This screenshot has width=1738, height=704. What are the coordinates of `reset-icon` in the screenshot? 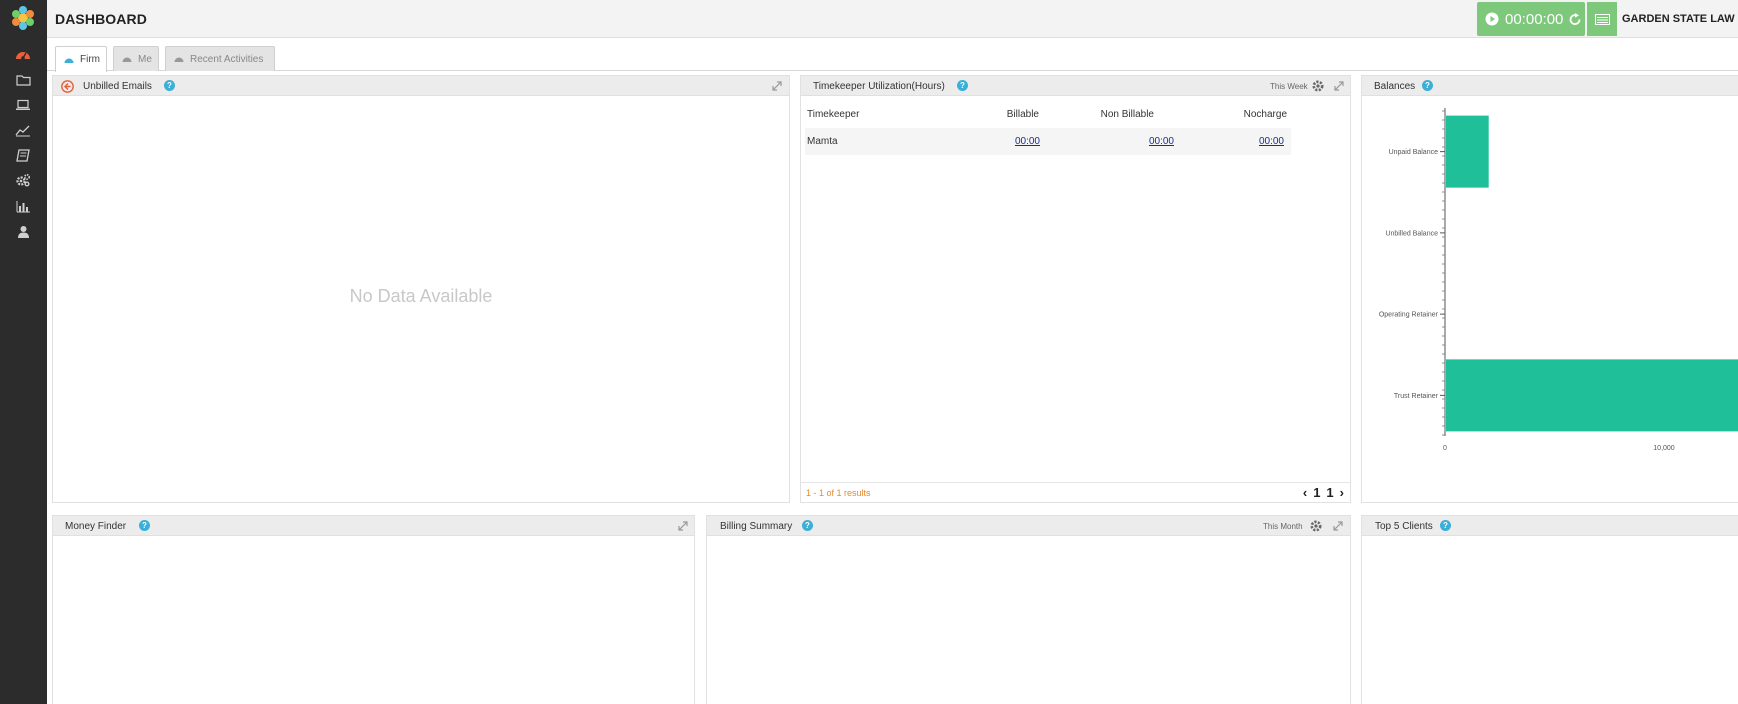 It's located at (1575, 19).